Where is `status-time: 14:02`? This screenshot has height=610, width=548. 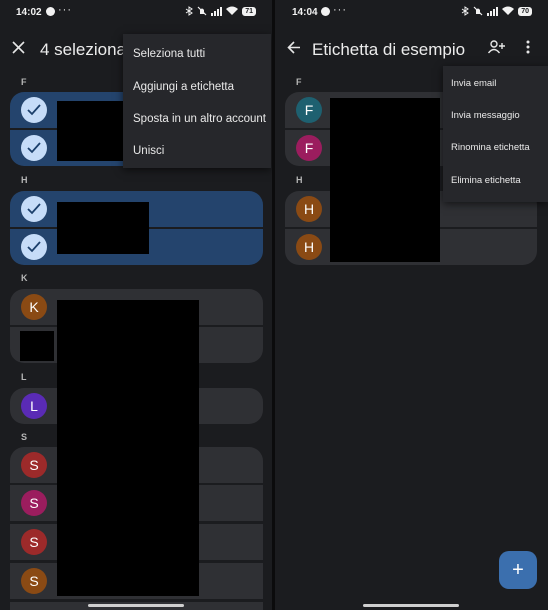
status-time: 14:02 is located at coordinates (29, 12).